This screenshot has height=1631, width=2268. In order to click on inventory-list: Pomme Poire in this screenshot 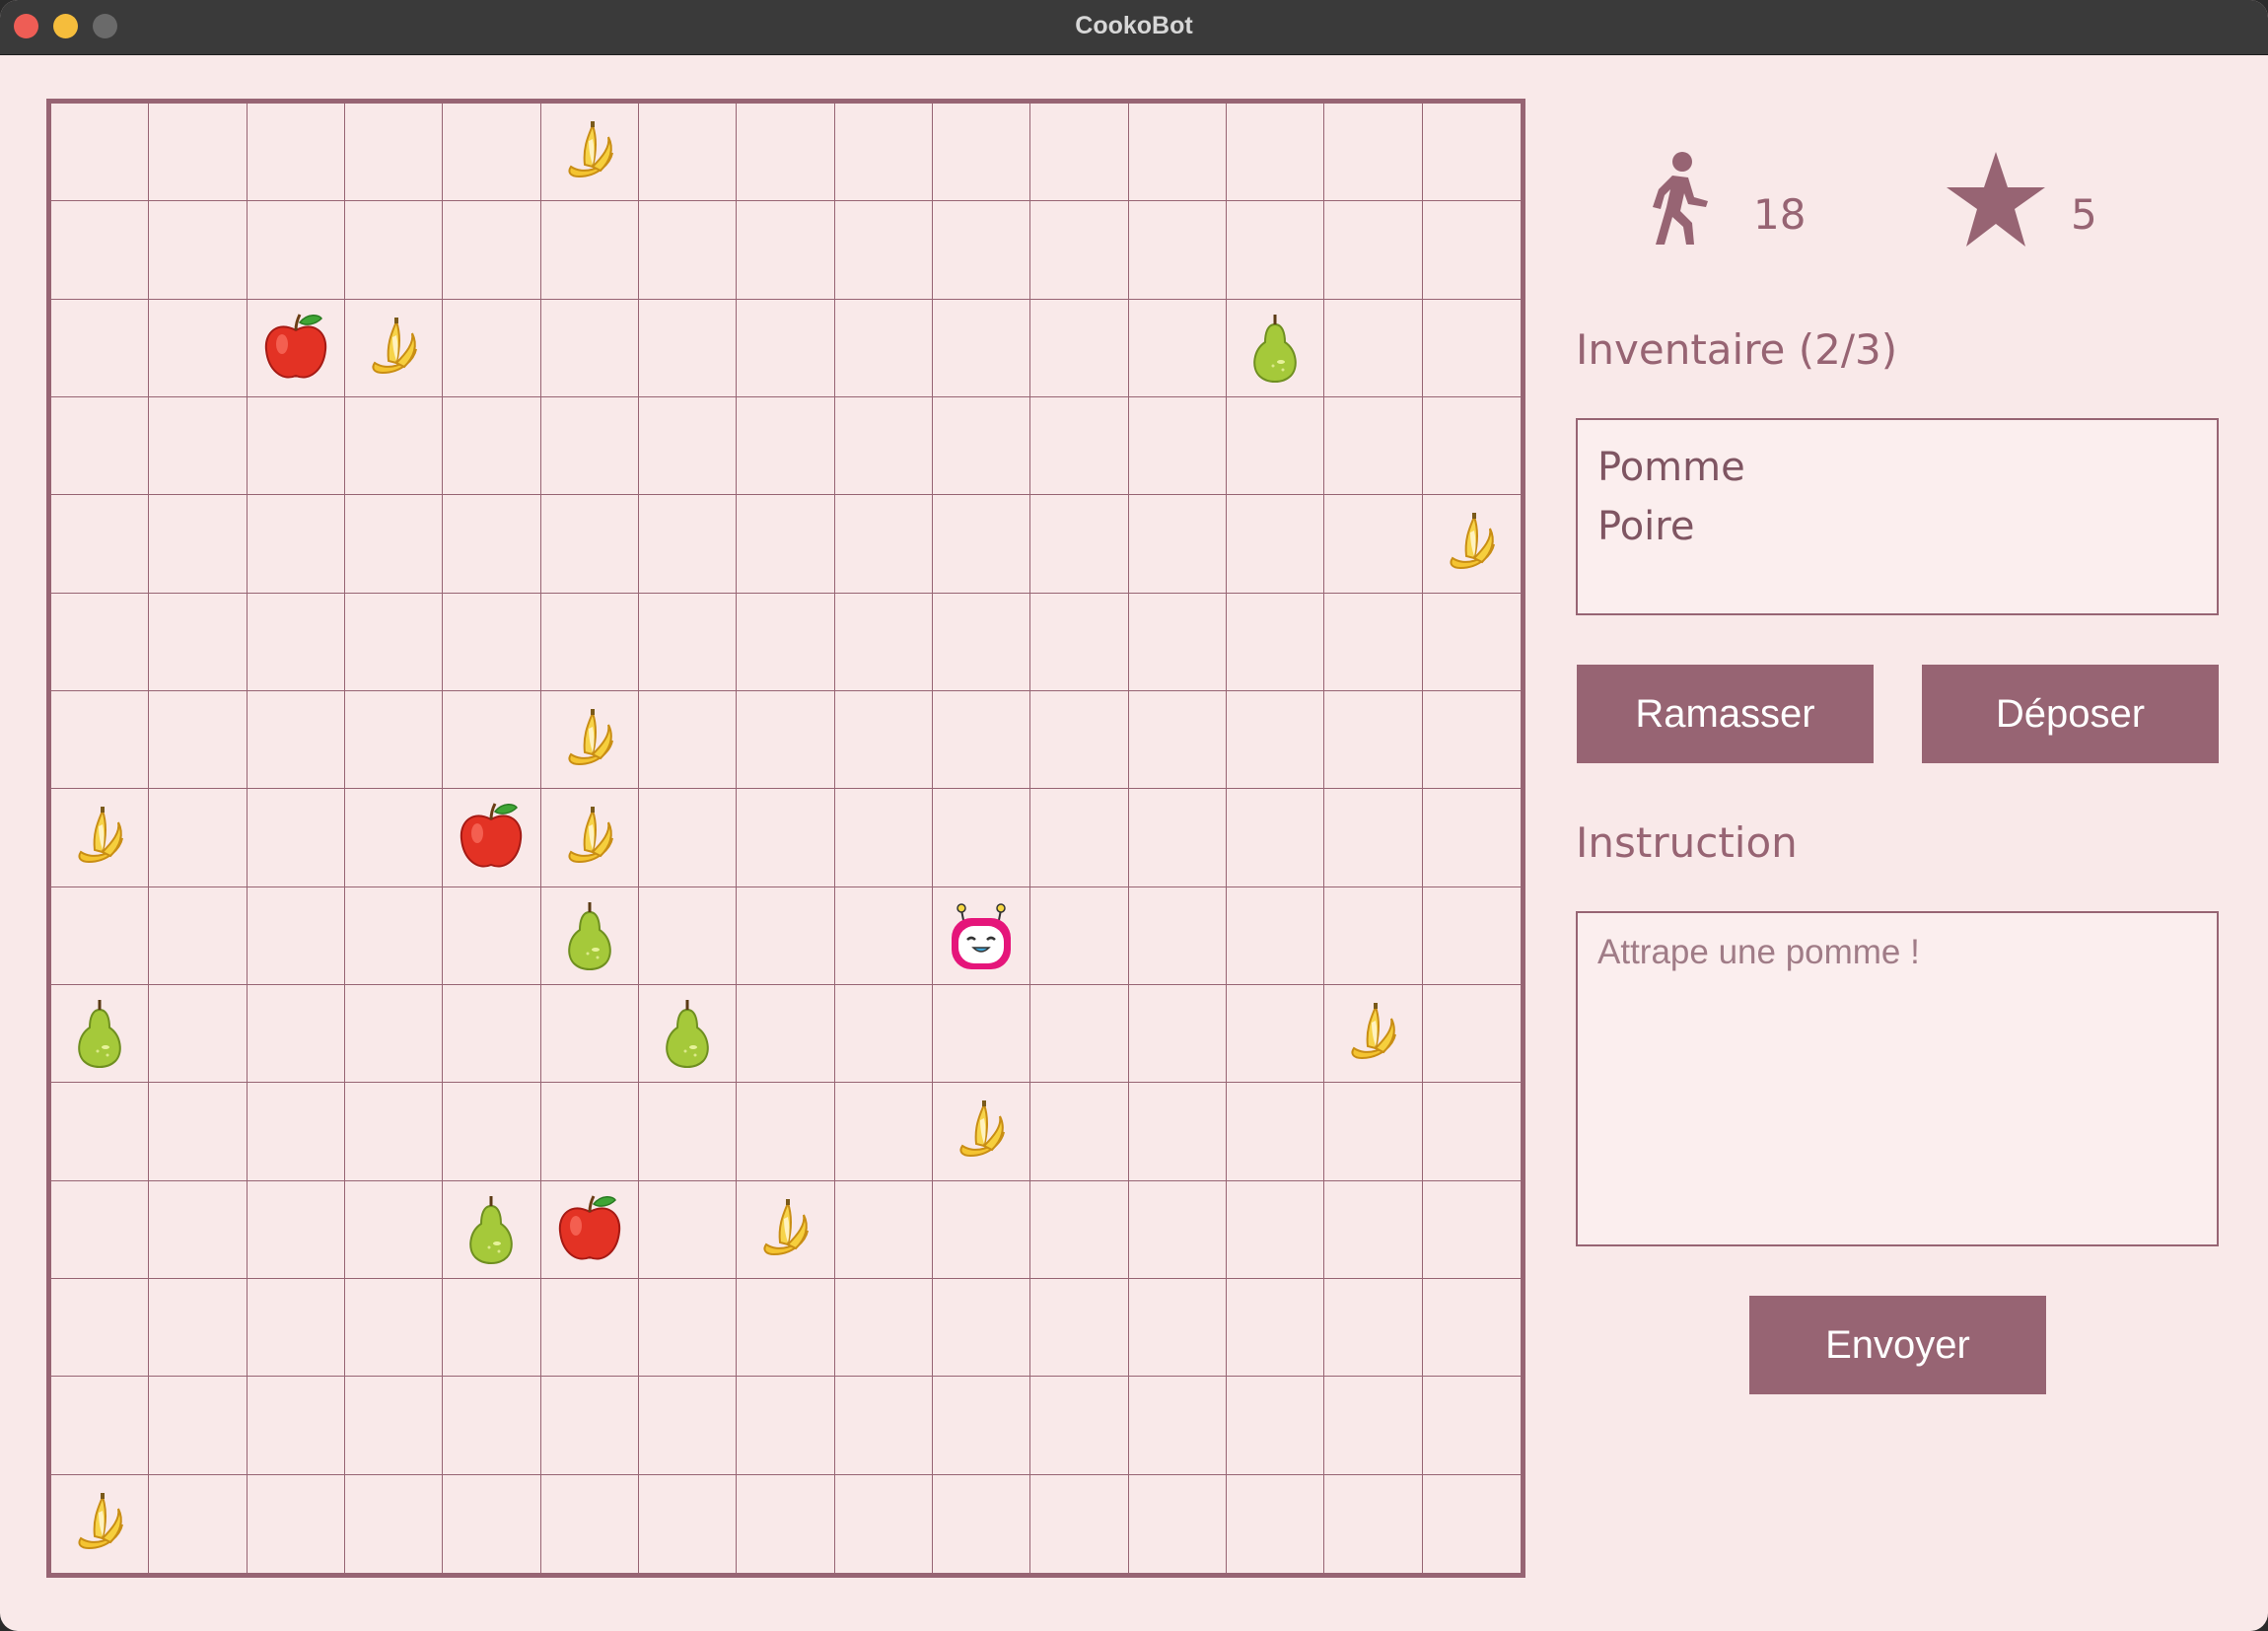, I will do `click(1897, 516)`.